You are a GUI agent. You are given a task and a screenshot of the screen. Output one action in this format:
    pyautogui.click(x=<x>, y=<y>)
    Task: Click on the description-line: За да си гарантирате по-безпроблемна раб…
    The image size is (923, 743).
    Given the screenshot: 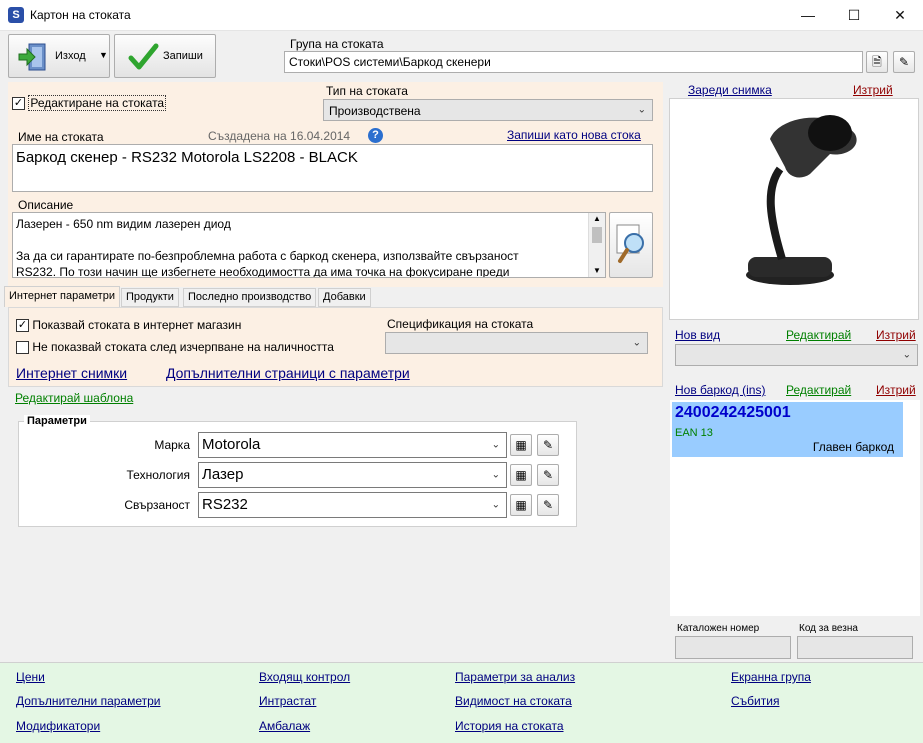 What is the action you would take?
    pyautogui.click(x=267, y=256)
    